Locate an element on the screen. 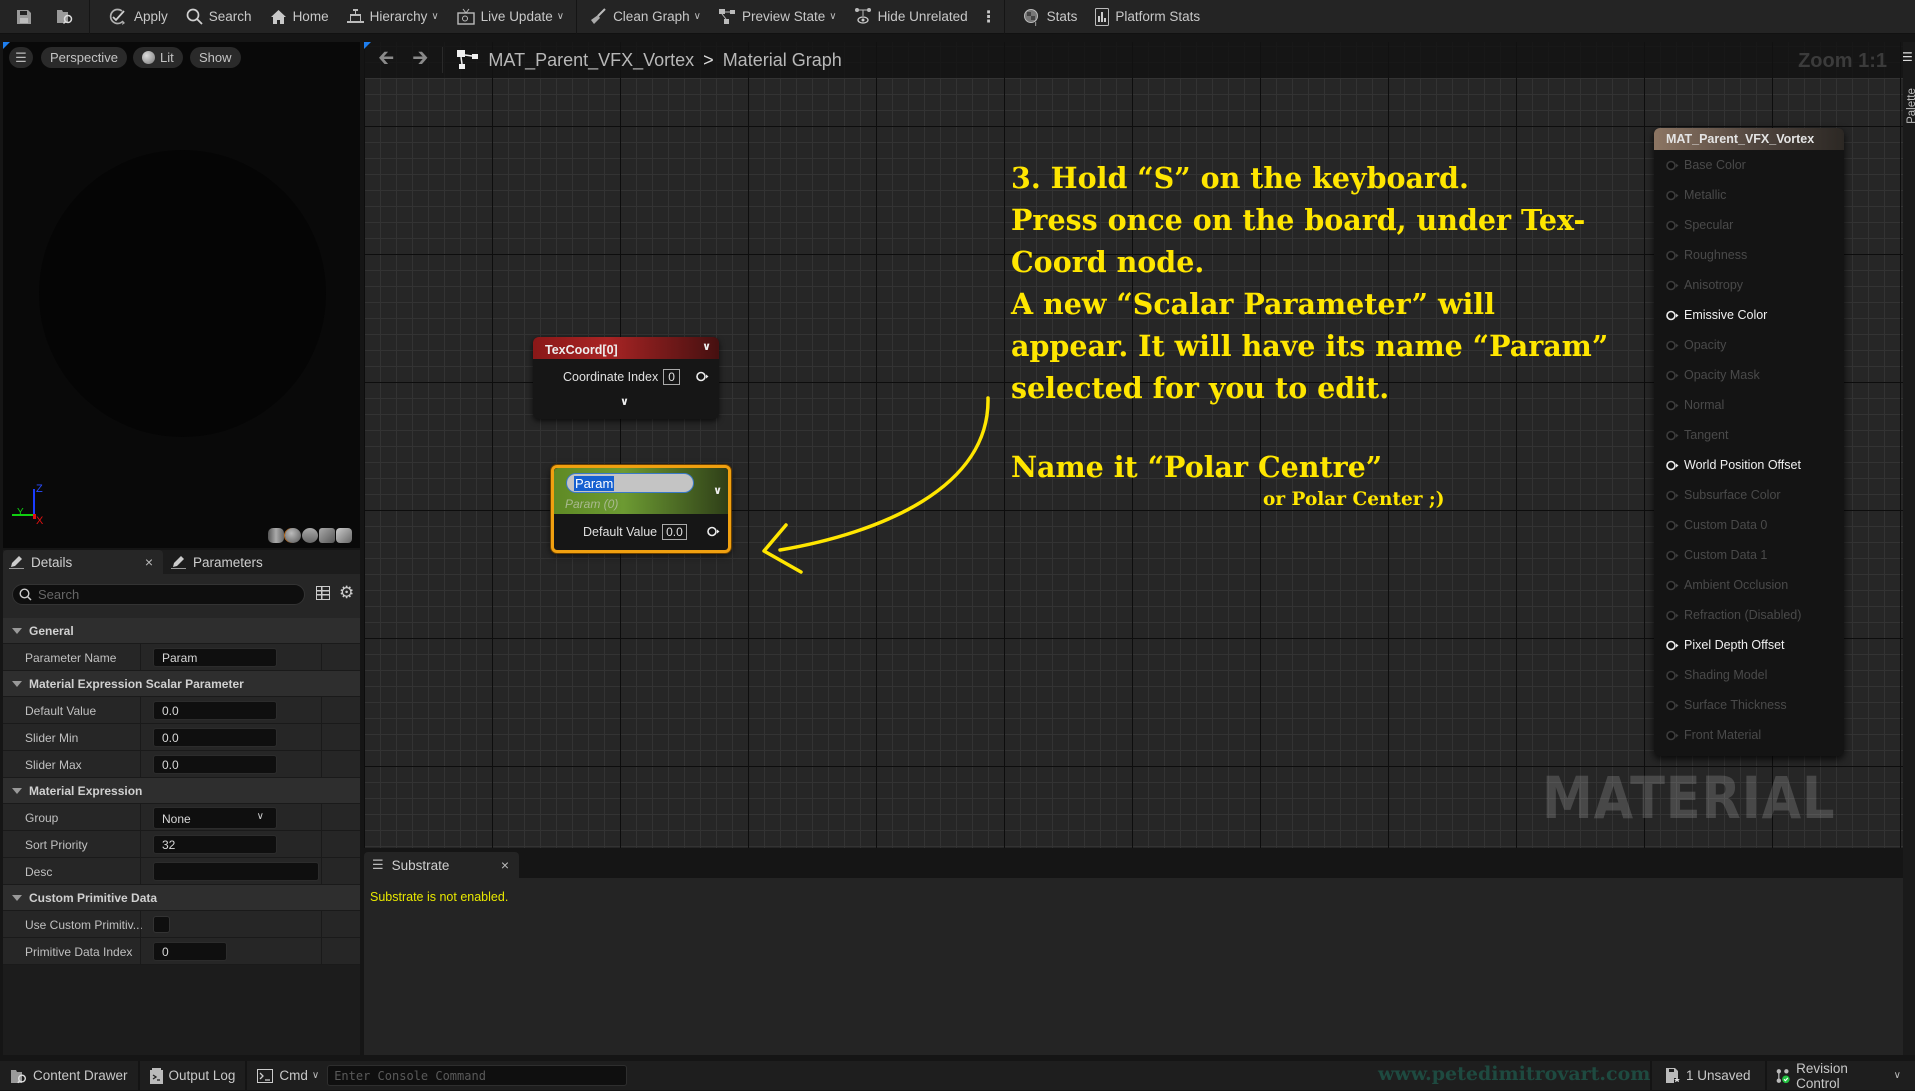  primitive-data-index-field: 0 is located at coordinates (190, 951).